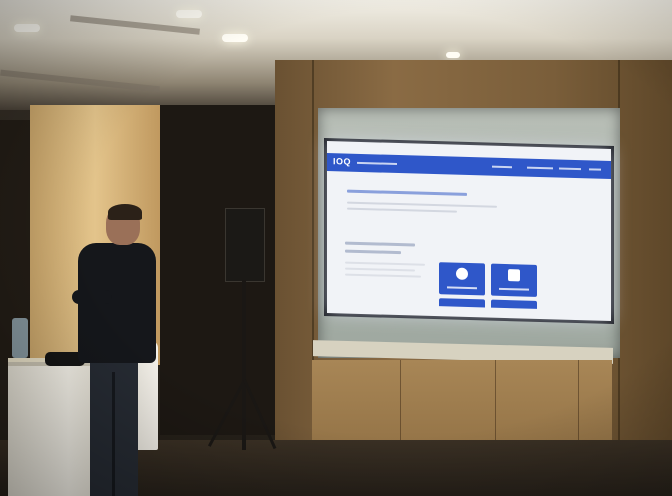 The width and height of the screenshot is (672, 496). What do you see at coordinates (514, 275) in the screenshot?
I see `grid-icon` at bounding box center [514, 275].